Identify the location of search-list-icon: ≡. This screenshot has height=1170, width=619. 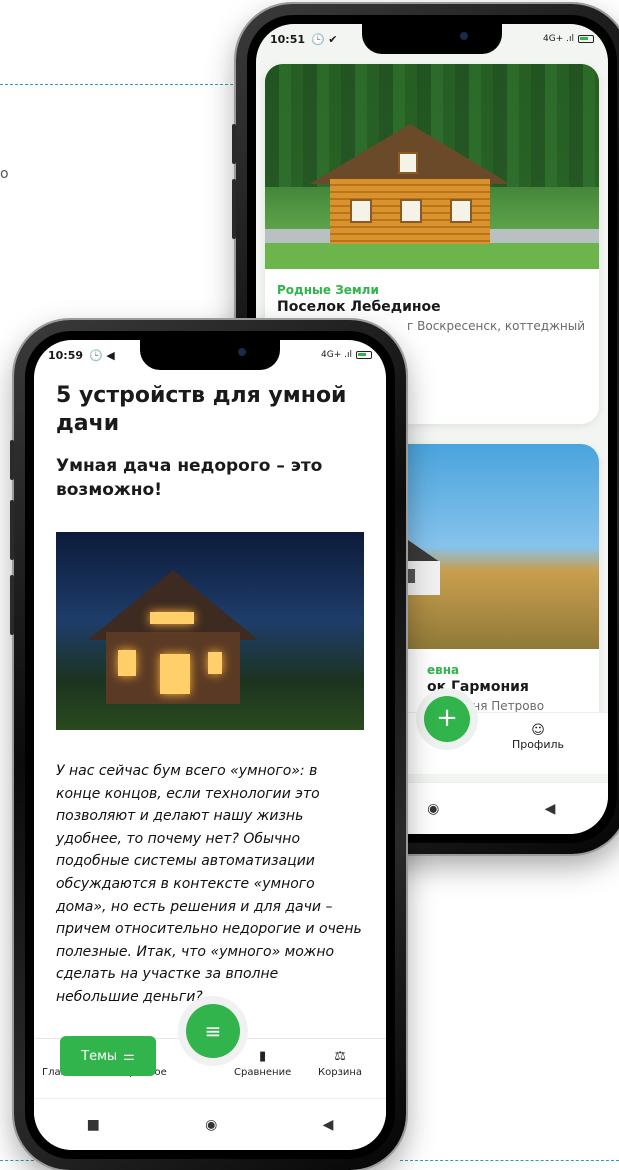
(213, 1031).